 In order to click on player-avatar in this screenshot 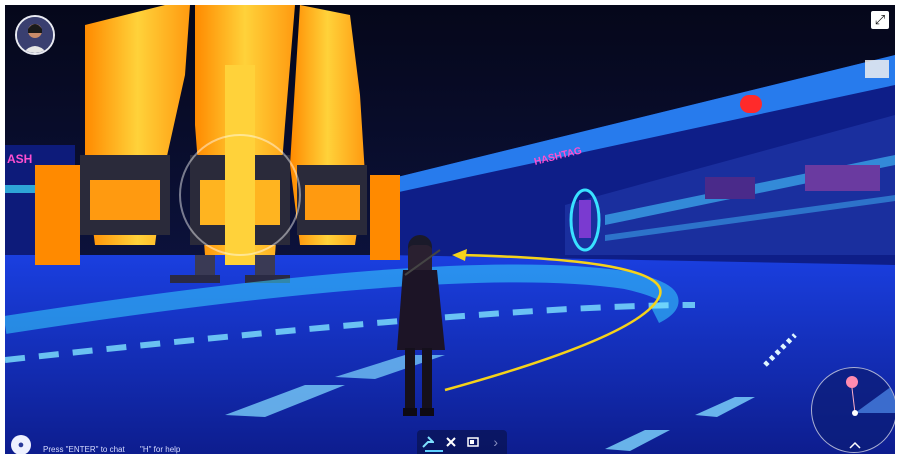, I will do `click(35, 35)`.